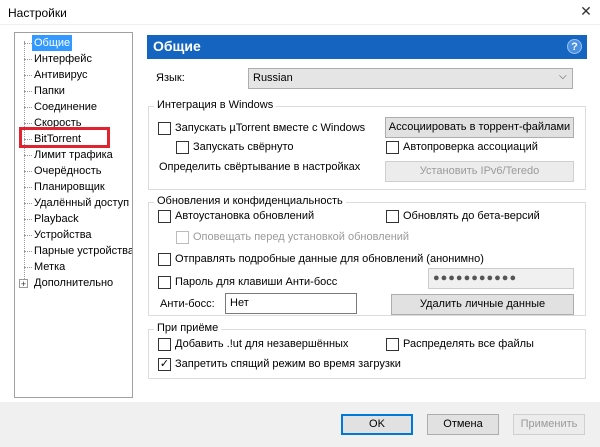 Image resolution: width=600 pixels, height=447 pixels. I want to click on tree-item-queueing: Очерёдность, so click(68, 171).